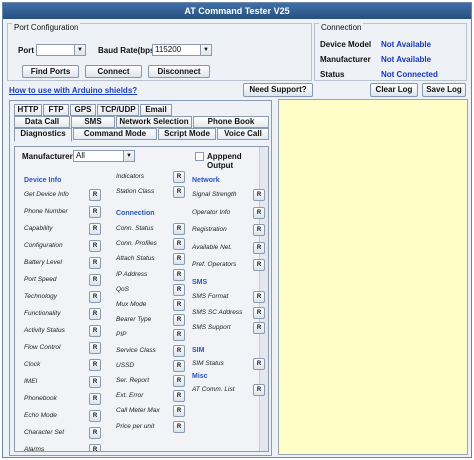 This screenshot has width=474, height=460. What do you see at coordinates (259, 265) in the screenshot?
I see `run-pref-operators-button: R` at bounding box center [259, 265].